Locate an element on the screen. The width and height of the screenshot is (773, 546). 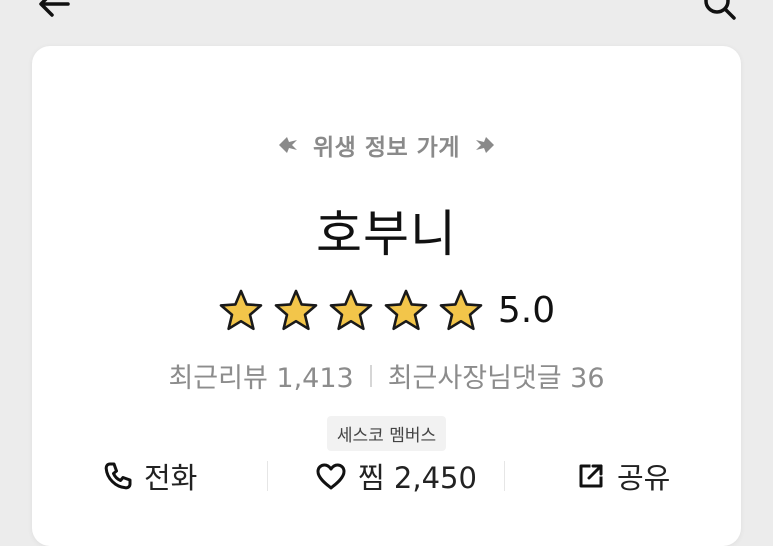
badge-container: 세스코 멤버스 is located at coordinates (386, 433).